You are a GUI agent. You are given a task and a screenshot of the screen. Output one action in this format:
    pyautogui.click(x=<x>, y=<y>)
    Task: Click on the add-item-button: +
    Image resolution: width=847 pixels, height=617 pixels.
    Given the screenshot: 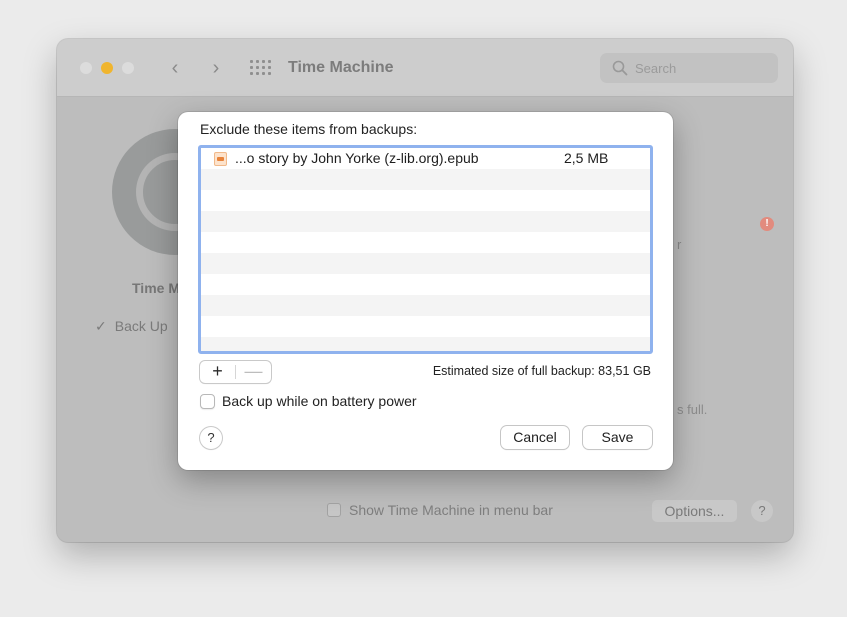 What is the action you would take?
    pyautogui.click(x=217, y=372)
    